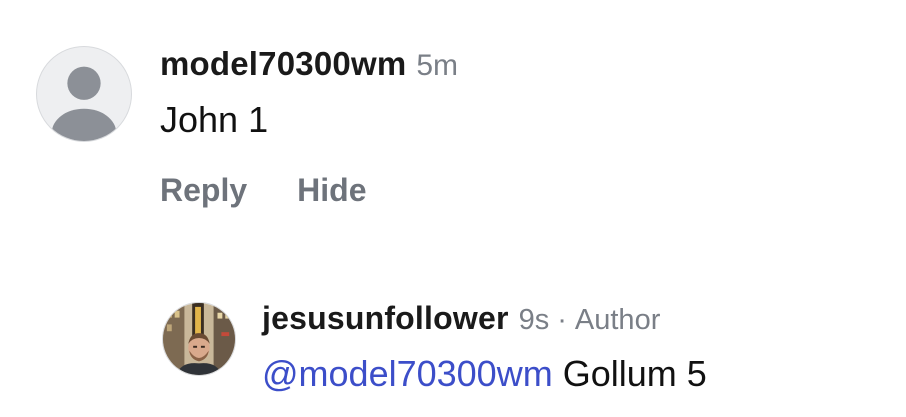  What do you see at coordinates (572, 318) in the screenshot?
I see `reply-meta: jesusunfollower 9s · Author` at bounding box center [572, 318].